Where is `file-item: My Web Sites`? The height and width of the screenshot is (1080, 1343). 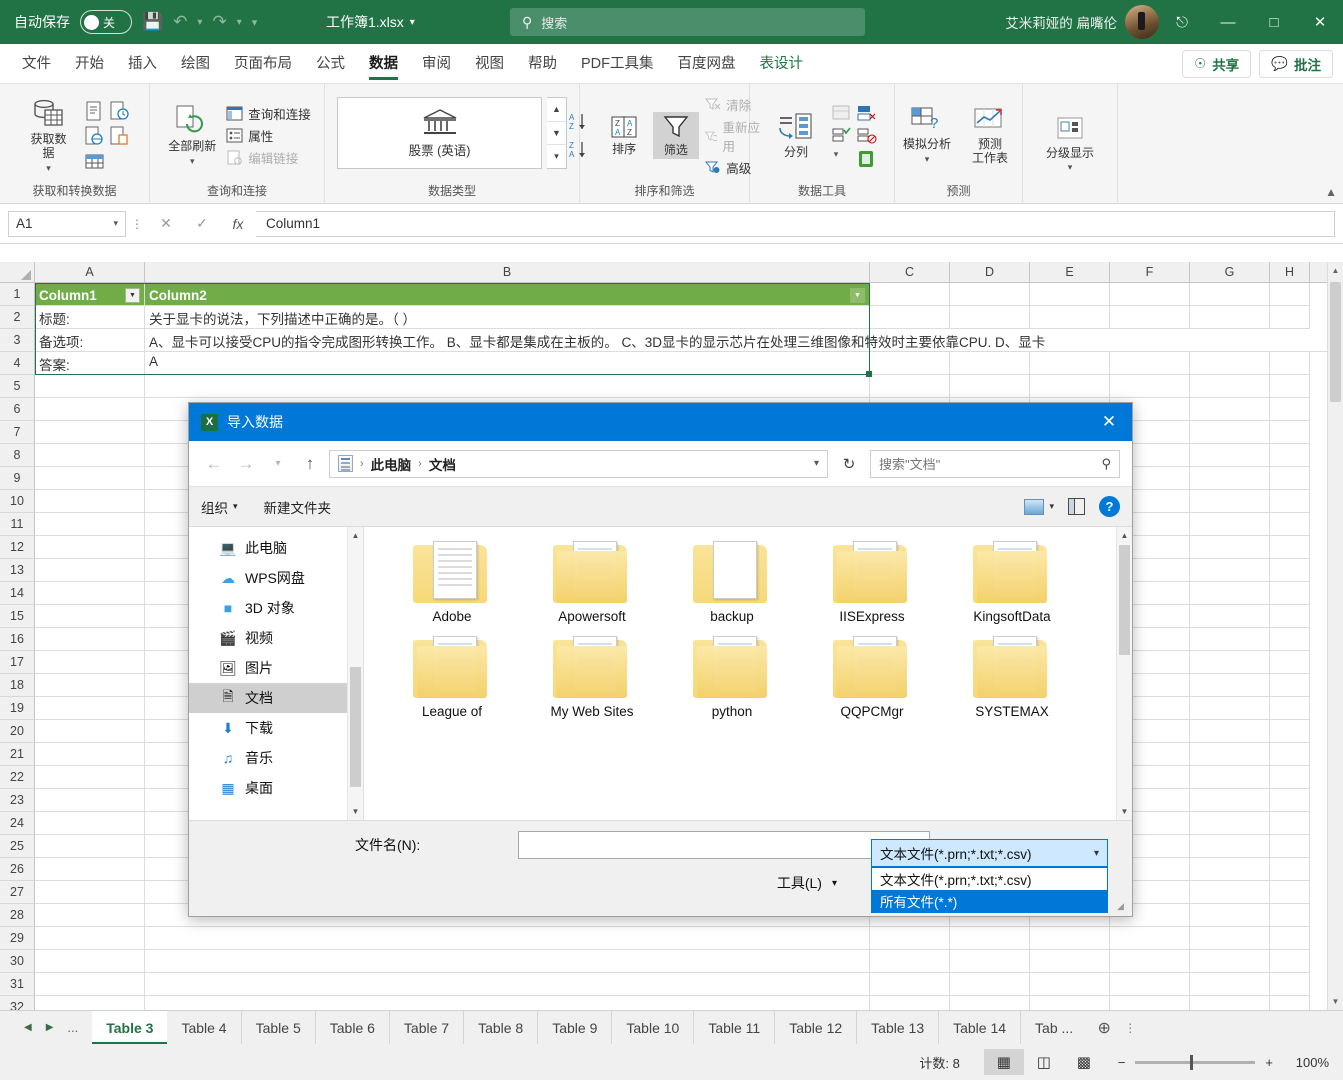 file-item: My Web Sites is located at coordinates (592, 677).